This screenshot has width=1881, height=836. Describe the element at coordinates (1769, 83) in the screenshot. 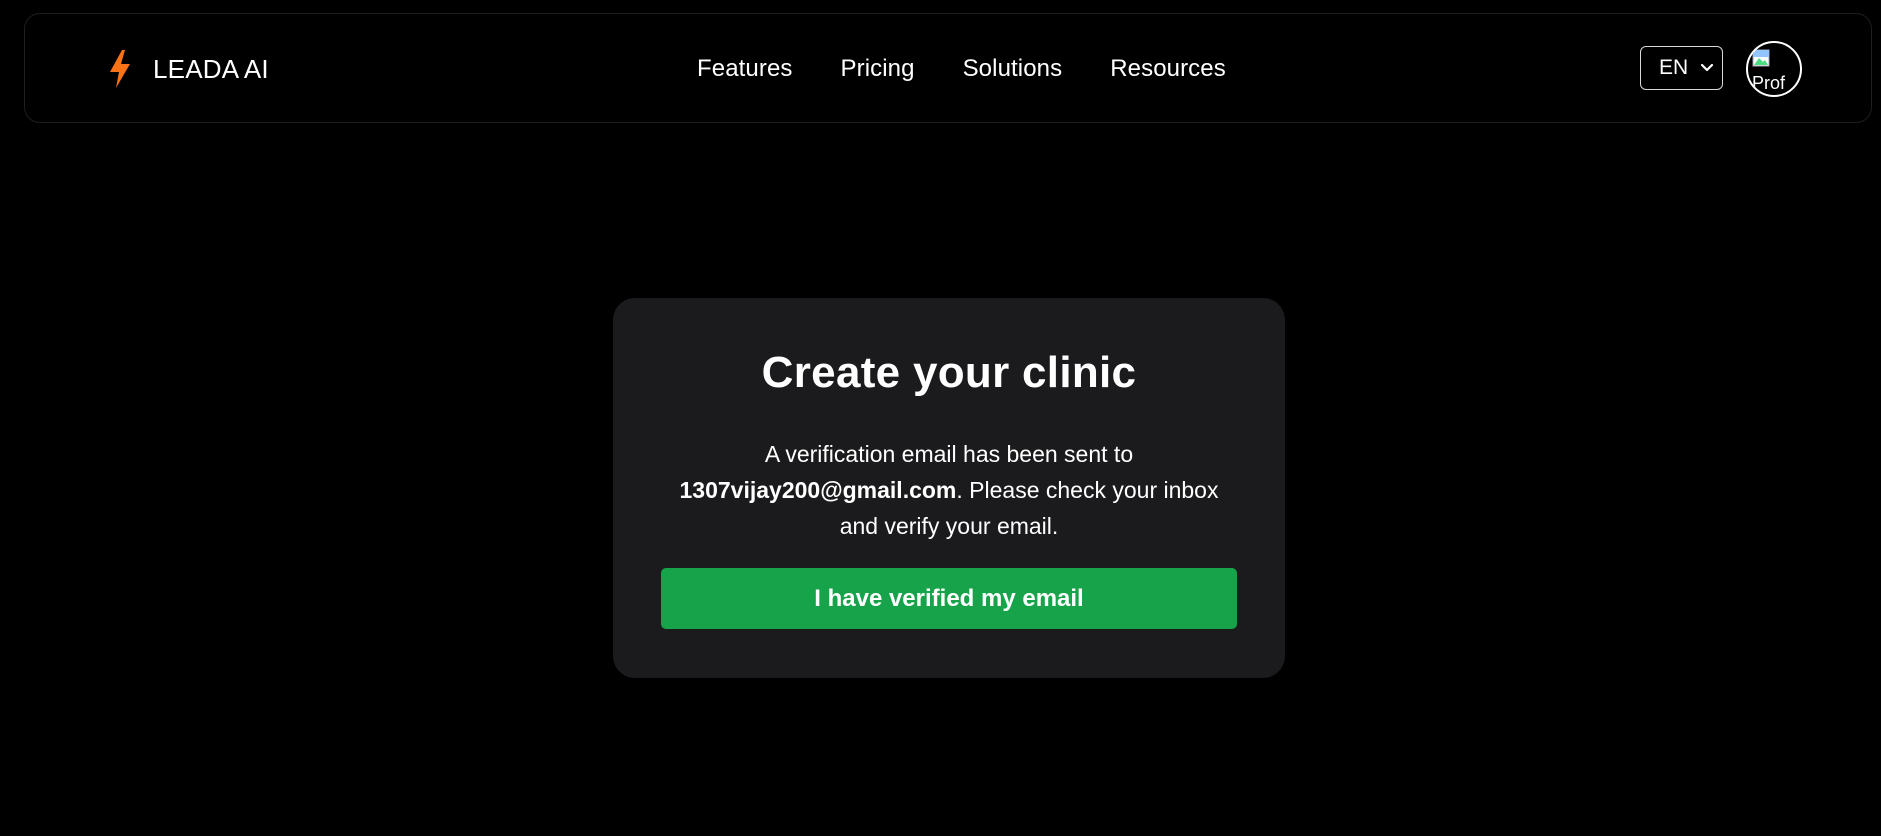

I see `avatar-alt-text: Prof` at that location.